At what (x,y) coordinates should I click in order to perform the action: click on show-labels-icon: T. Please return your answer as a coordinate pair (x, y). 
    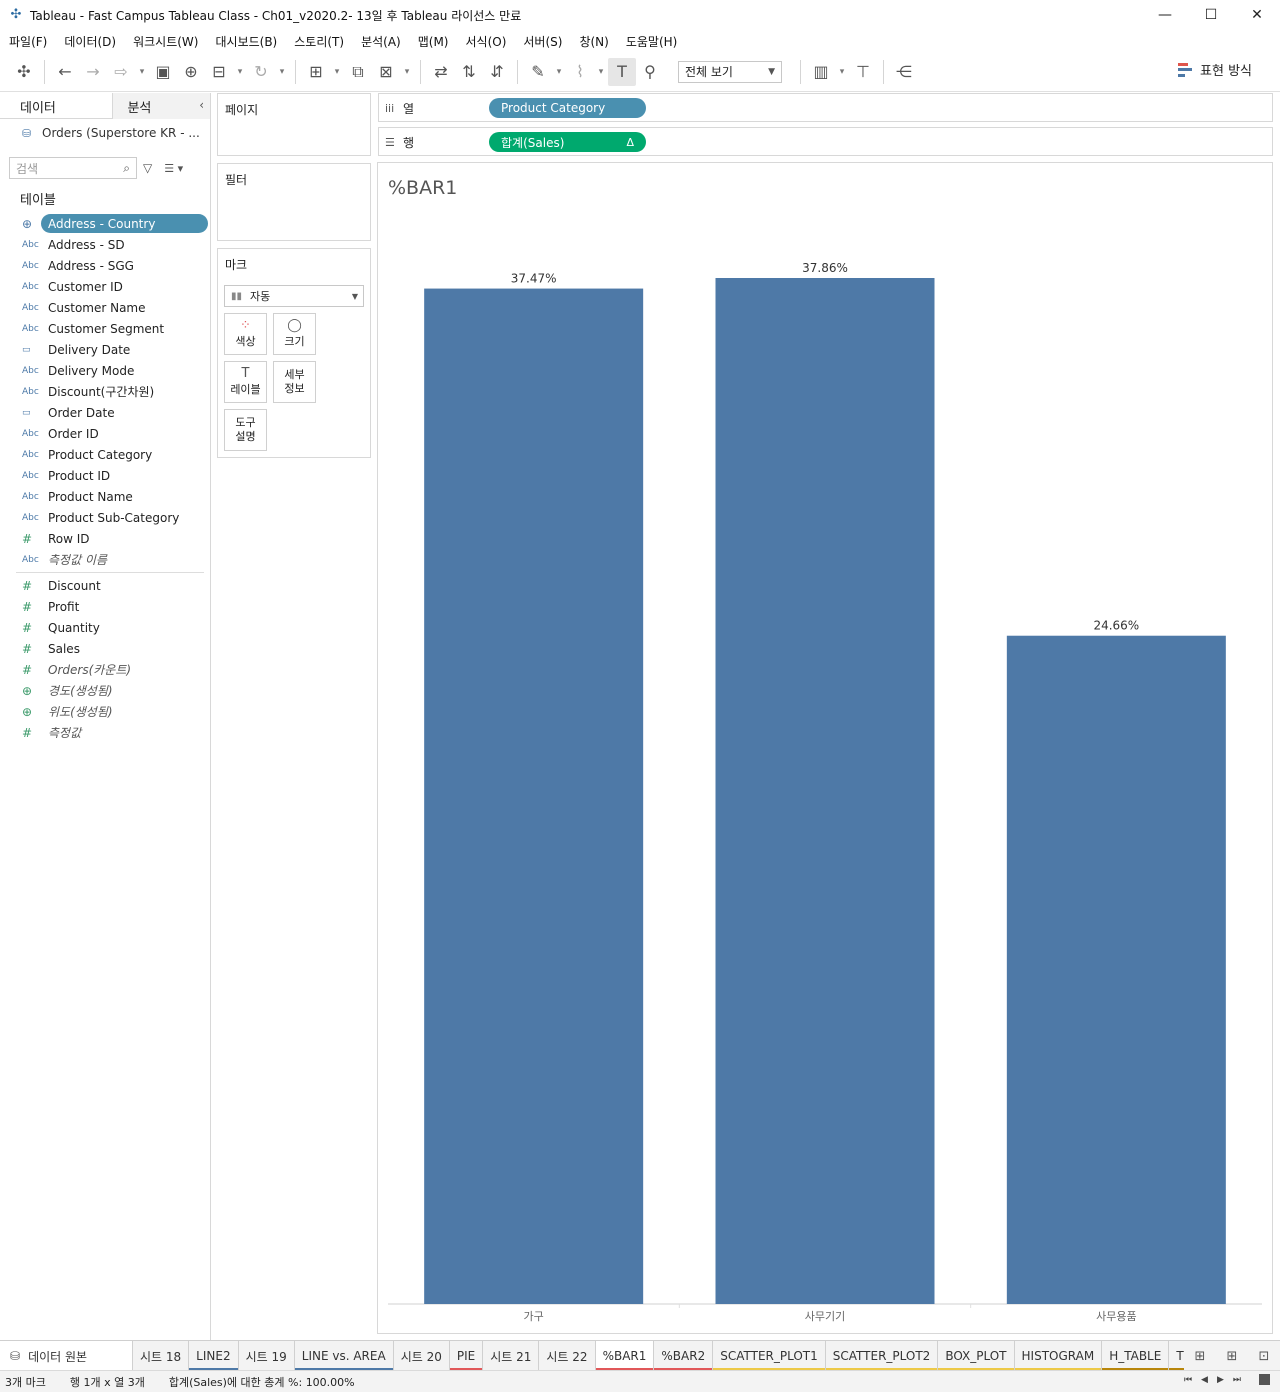
    Looking at the image, I should click on (622, 71).